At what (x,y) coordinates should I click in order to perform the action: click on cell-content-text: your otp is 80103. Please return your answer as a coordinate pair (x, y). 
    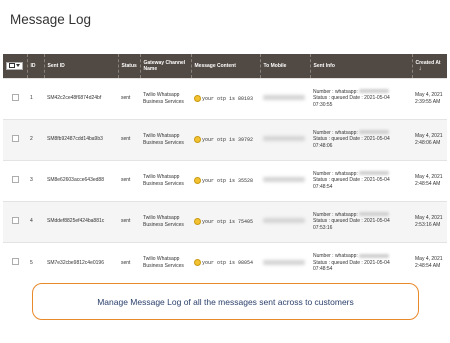
    Looking at the image, I should click on (228, 98).